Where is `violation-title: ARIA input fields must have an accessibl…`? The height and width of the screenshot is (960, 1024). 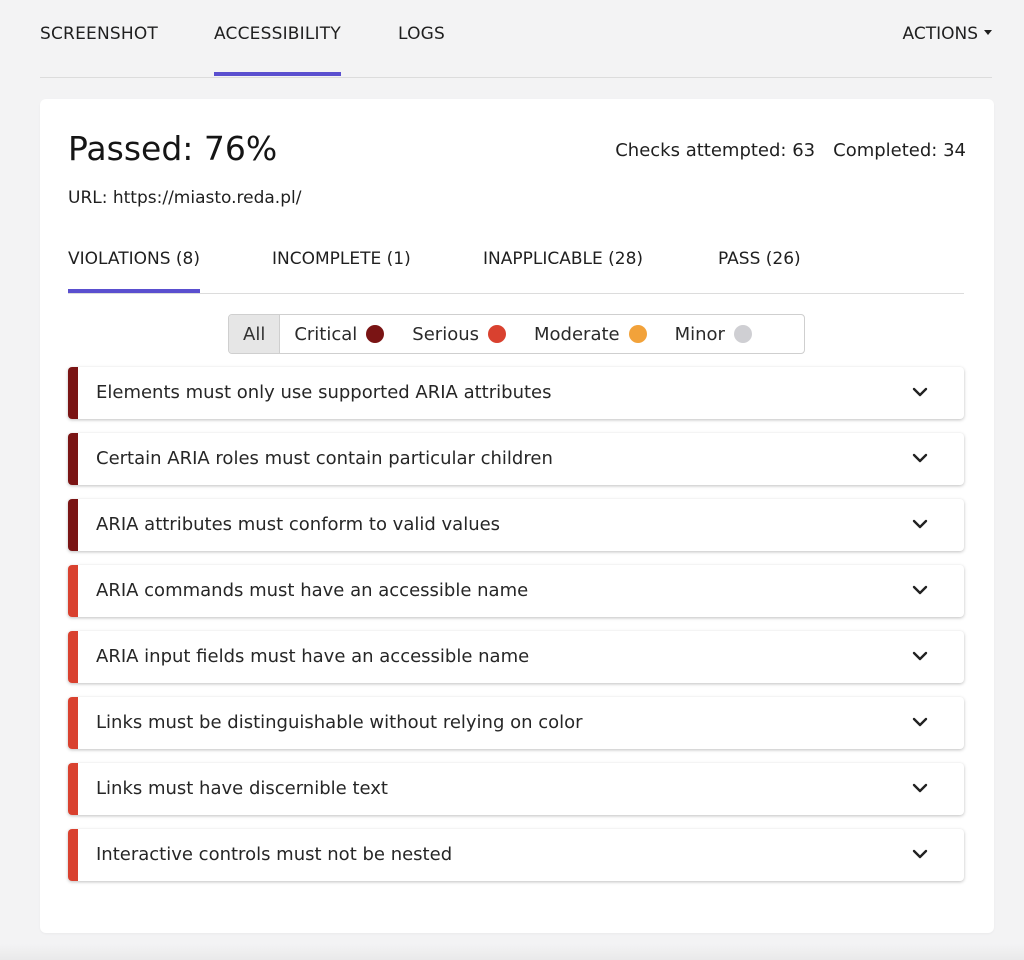 violation-title: ARIA input fields must have an accessibl… is located at coordinates (313, 656).